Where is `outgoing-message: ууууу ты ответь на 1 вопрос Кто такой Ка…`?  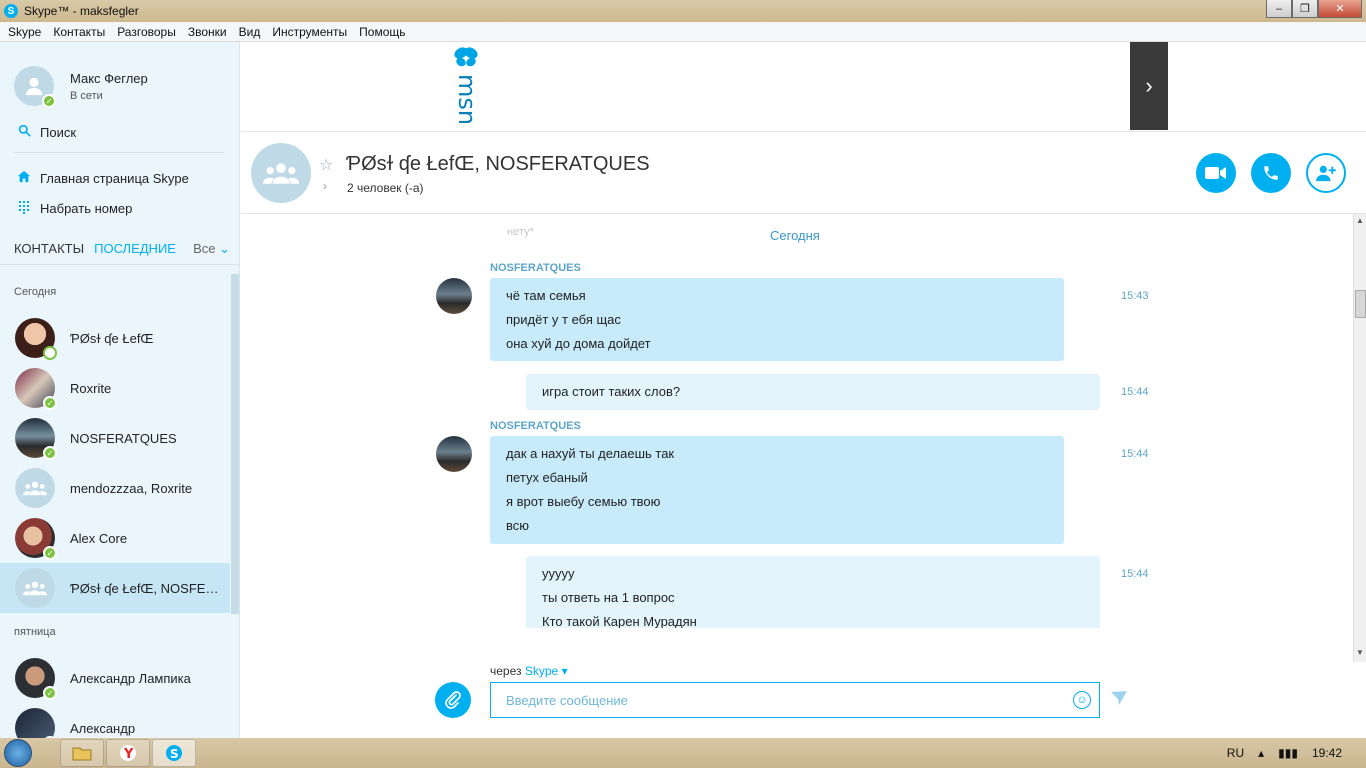
outgoing-message: ууууу ты ответь на 1 вопрос Кто такой Ка… is located at coordinates (813, 592).